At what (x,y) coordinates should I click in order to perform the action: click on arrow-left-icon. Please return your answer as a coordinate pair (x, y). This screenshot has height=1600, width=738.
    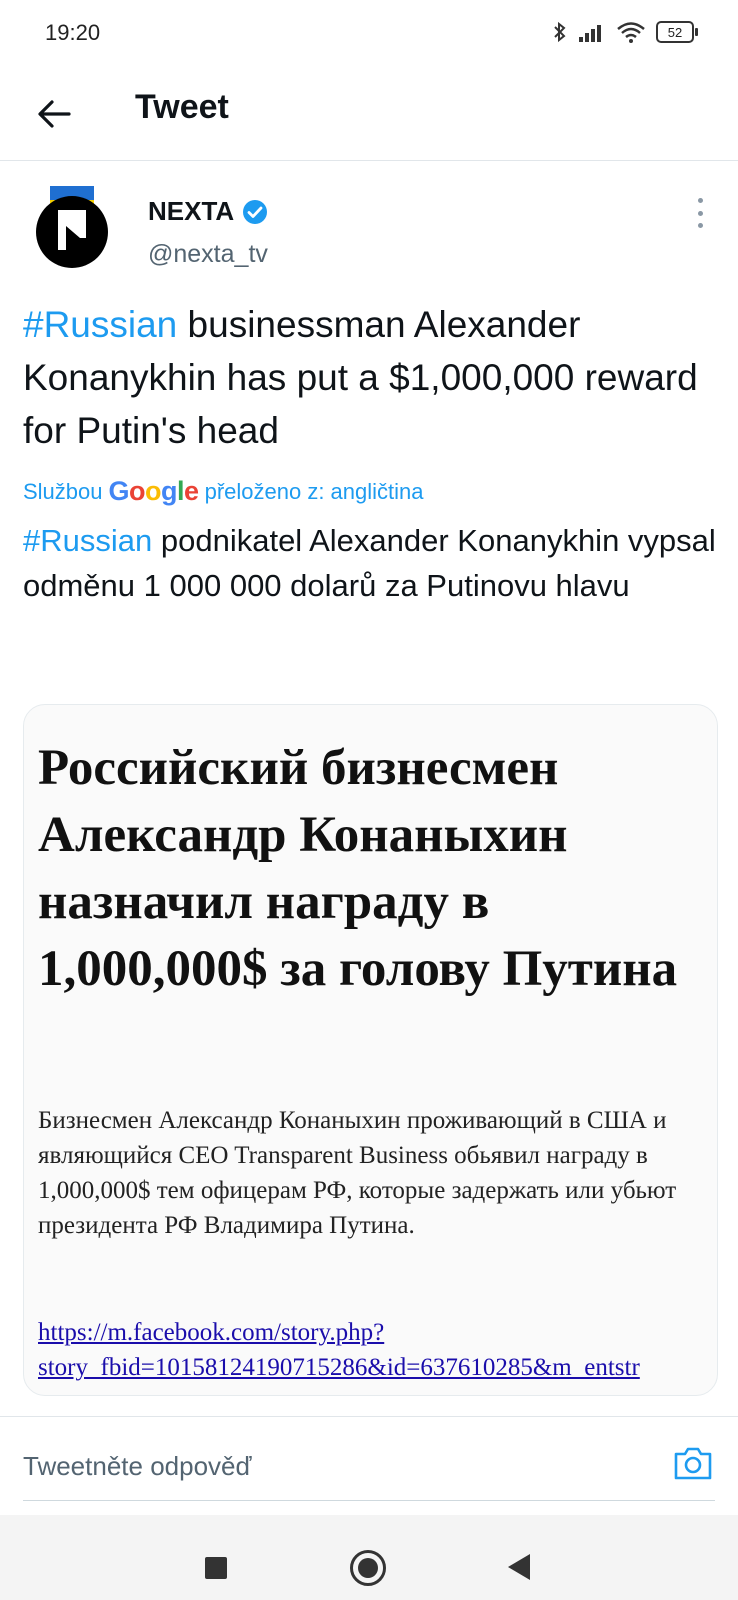
    Looking at the image, I should click on (54, 114).